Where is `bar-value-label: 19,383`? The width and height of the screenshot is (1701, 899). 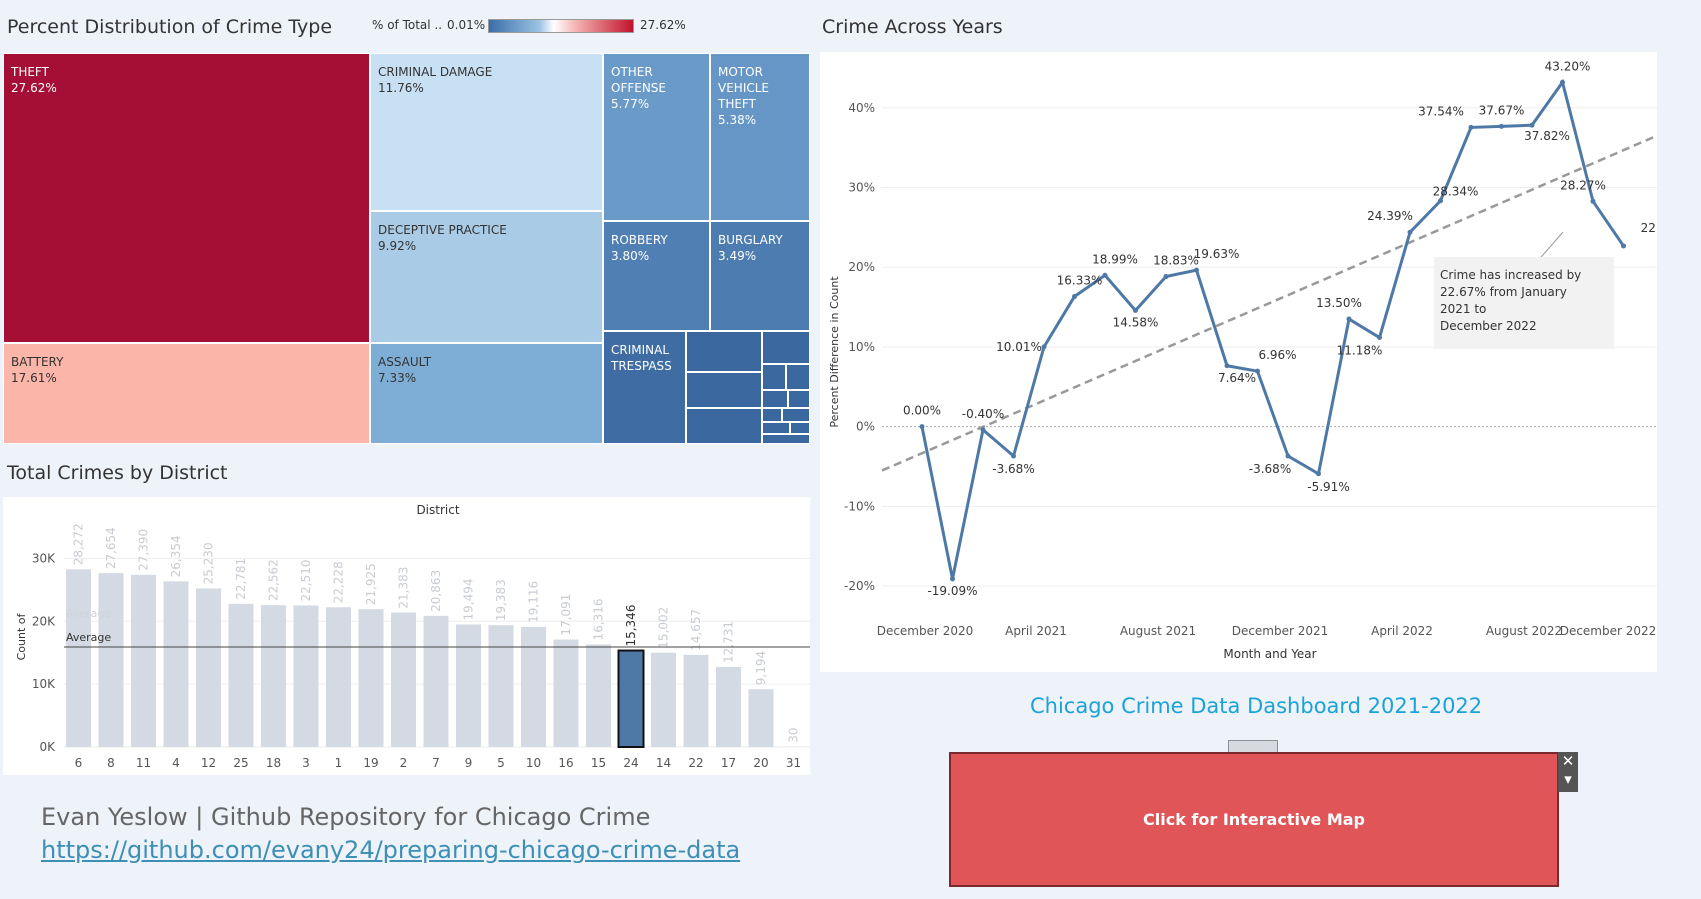 bar-value-label: 19,383 is located at coordinates (501, 600).